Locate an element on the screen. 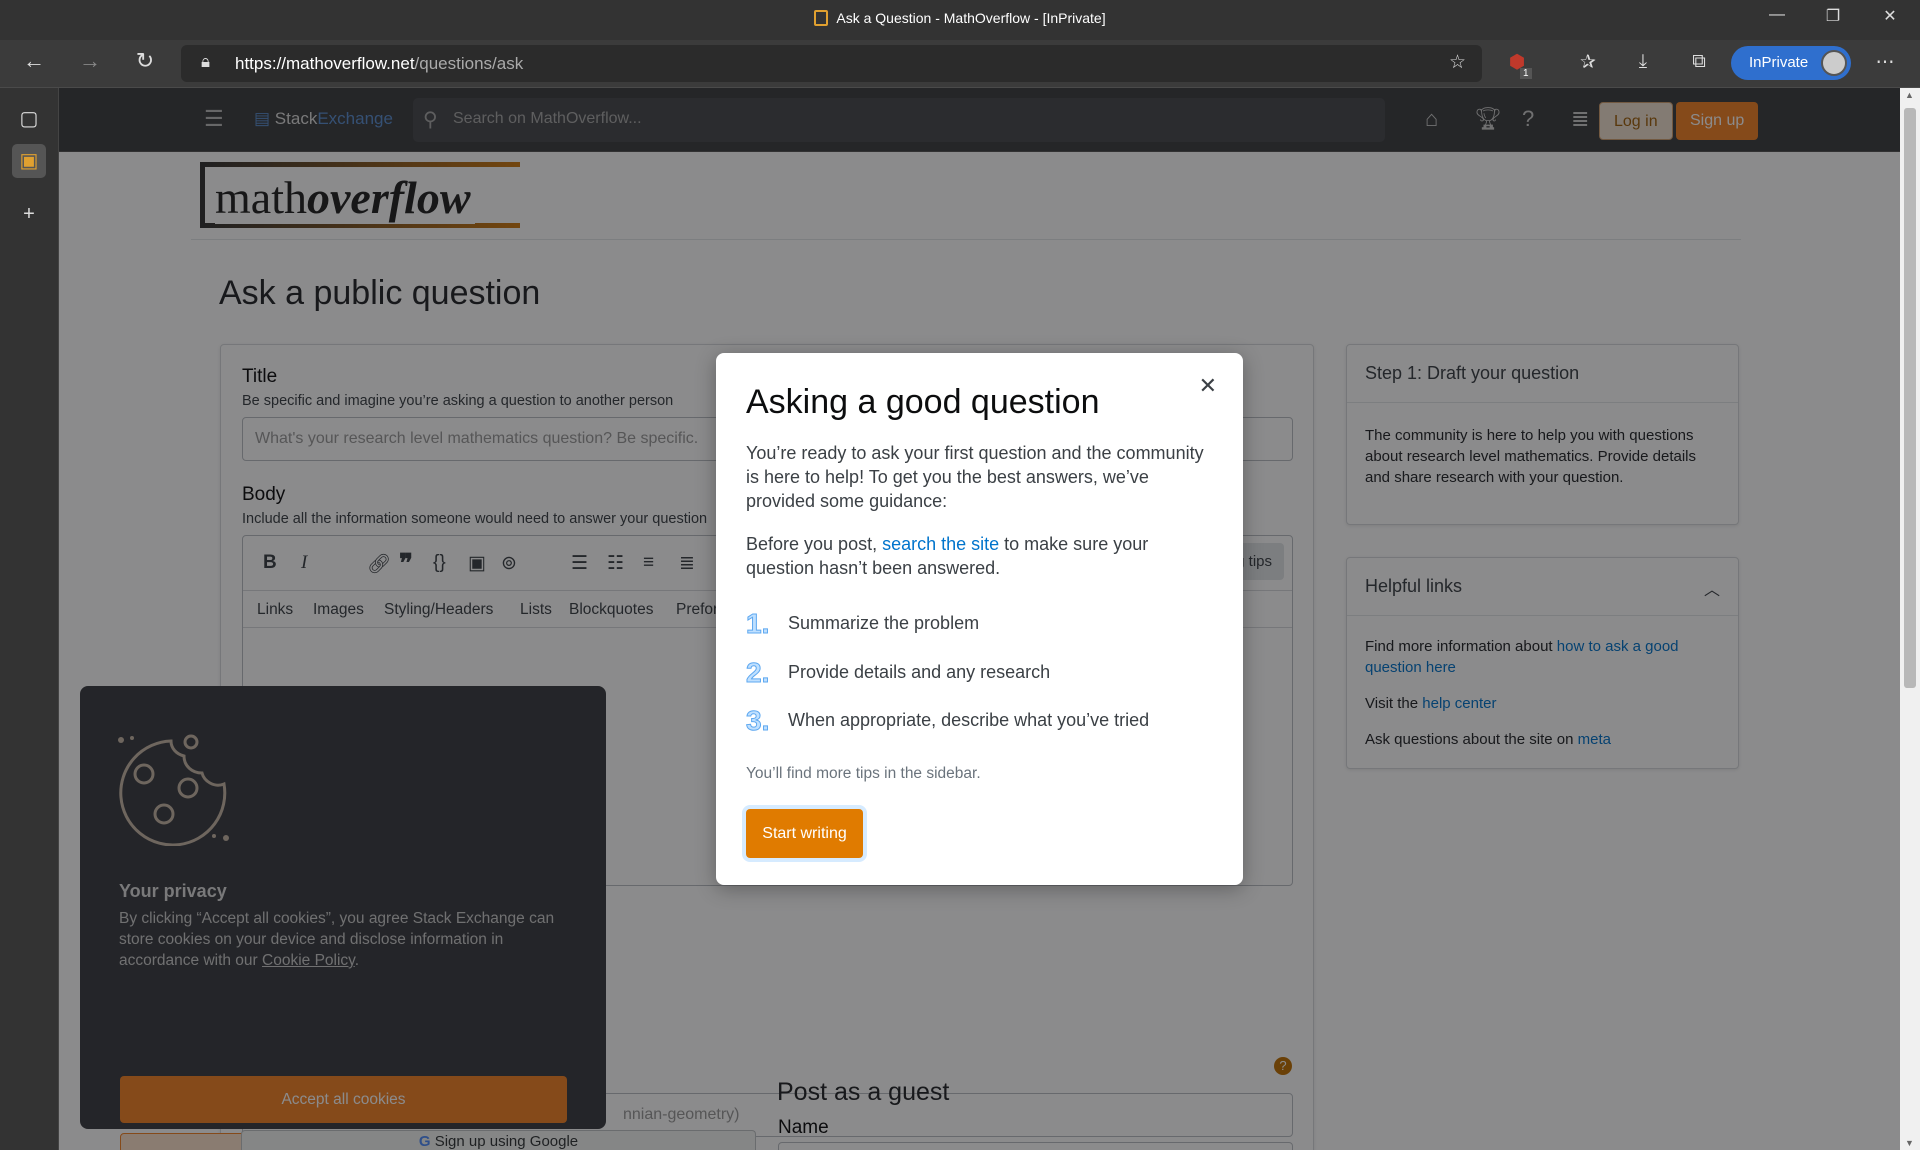 This screenshot has width=1920, height=1150. tab-favicon-icon is located at coordinates (821, 18).